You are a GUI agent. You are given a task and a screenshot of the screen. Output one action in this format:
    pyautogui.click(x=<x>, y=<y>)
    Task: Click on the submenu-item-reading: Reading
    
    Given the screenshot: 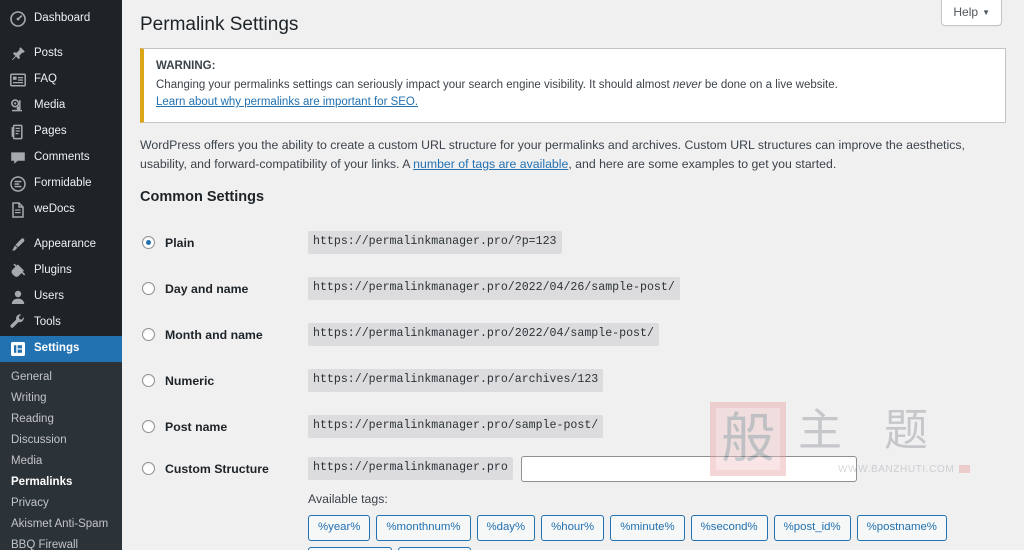 What is the action you would take?
    pyautogui.click(x=61, y=419)
    